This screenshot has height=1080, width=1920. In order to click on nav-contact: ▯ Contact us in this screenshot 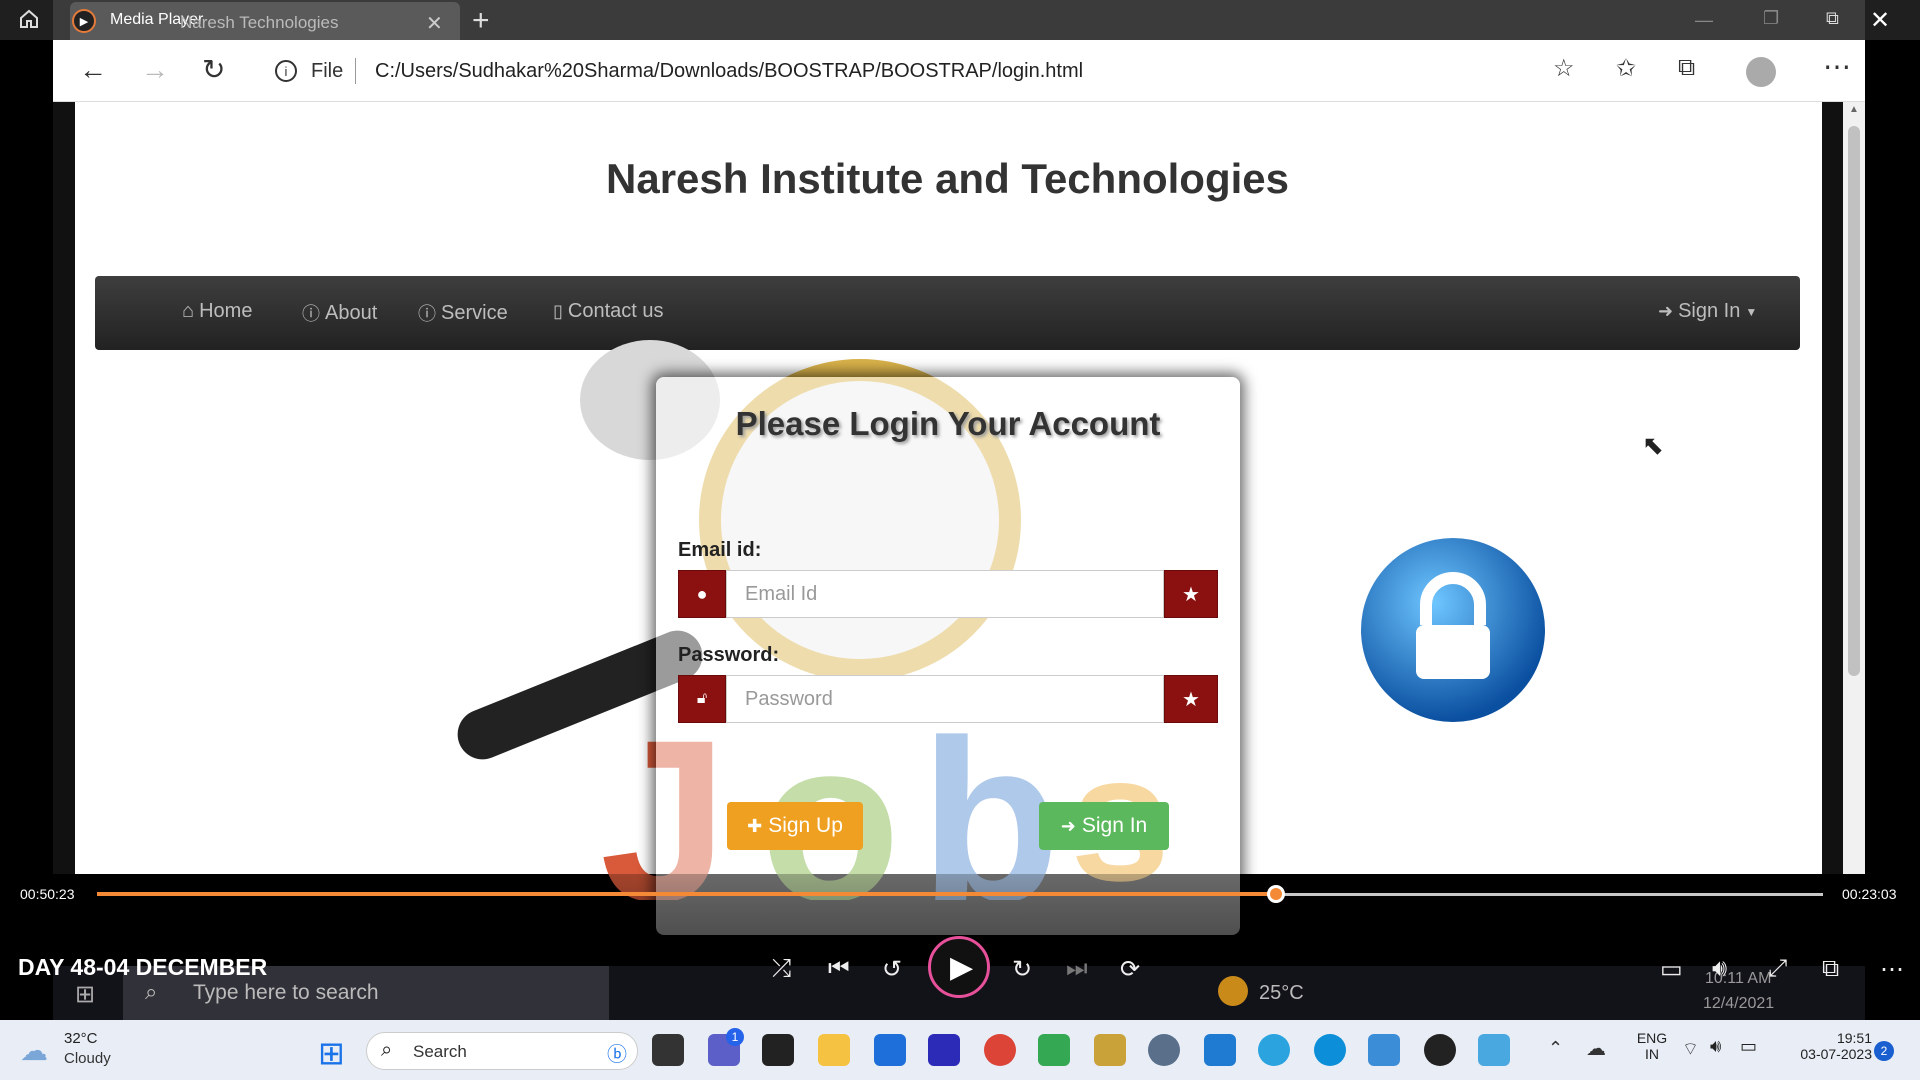, I will do `click(608, 311)`.